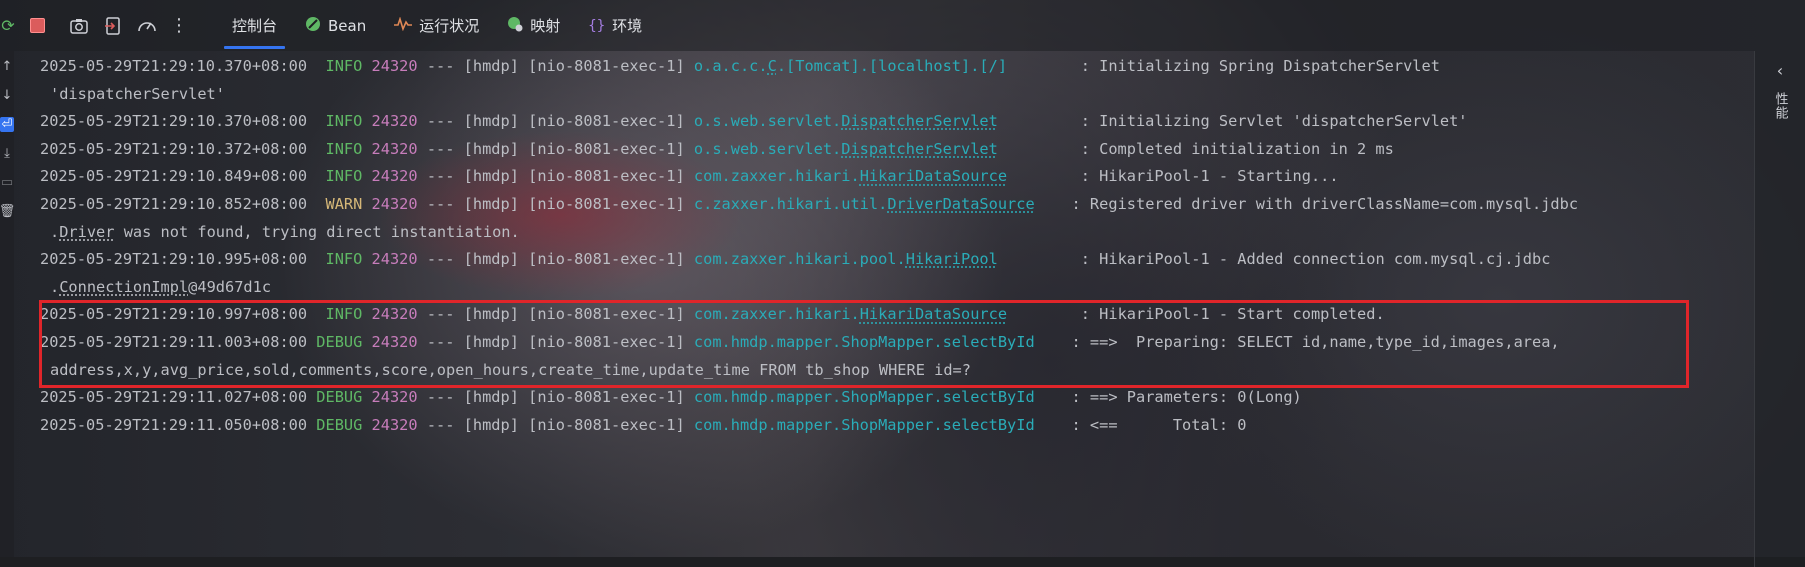 The image size is (1805, 567). Describe the element at coordinates (55, 231) in the screenshot. I see `log-message-continued: .` at that location.